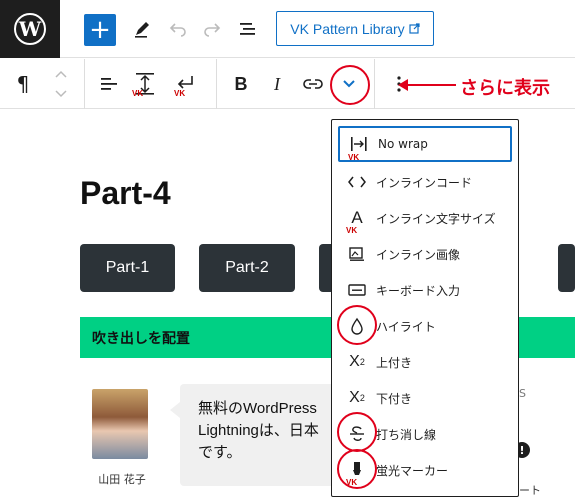  Describe the element at coordinates (357, 325) in the screenshot. I see `annotation-circle-highlight` at that location.